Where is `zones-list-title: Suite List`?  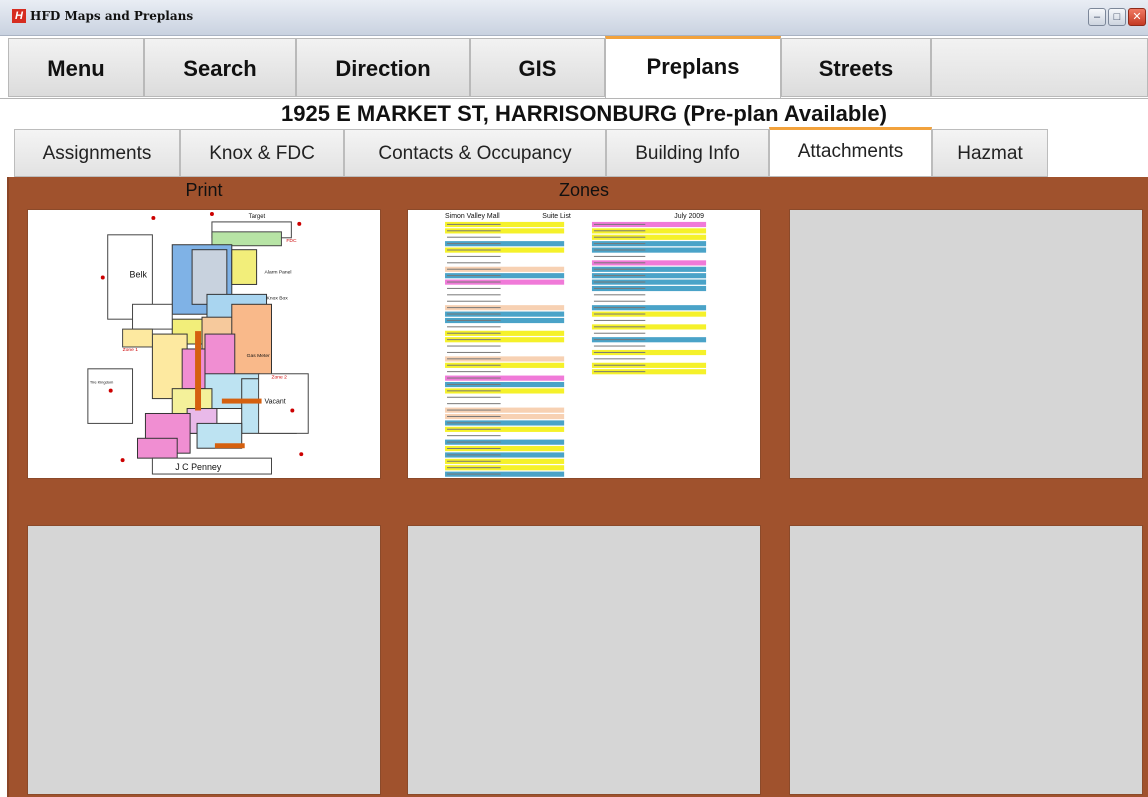 zones-list-title: Suite List is located at coordinates (556, 216).